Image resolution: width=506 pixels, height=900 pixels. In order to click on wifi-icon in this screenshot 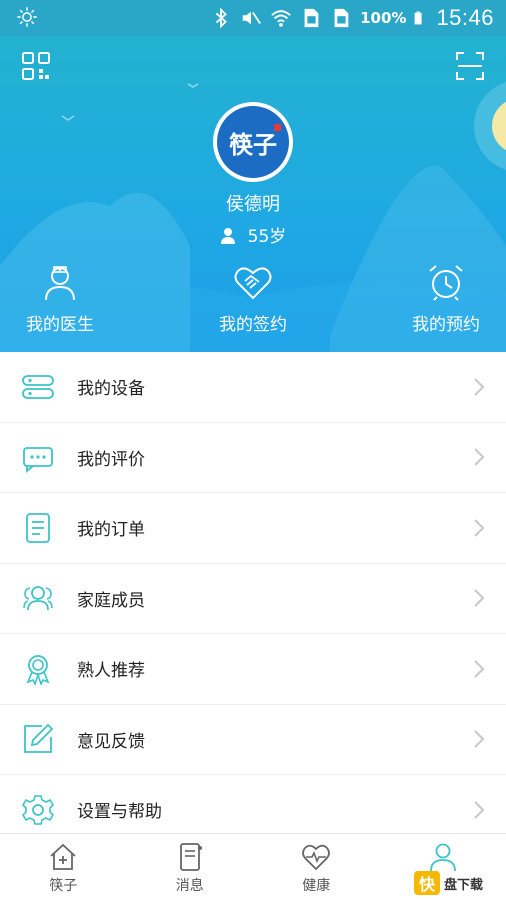, I will do `click(281, 18)`.